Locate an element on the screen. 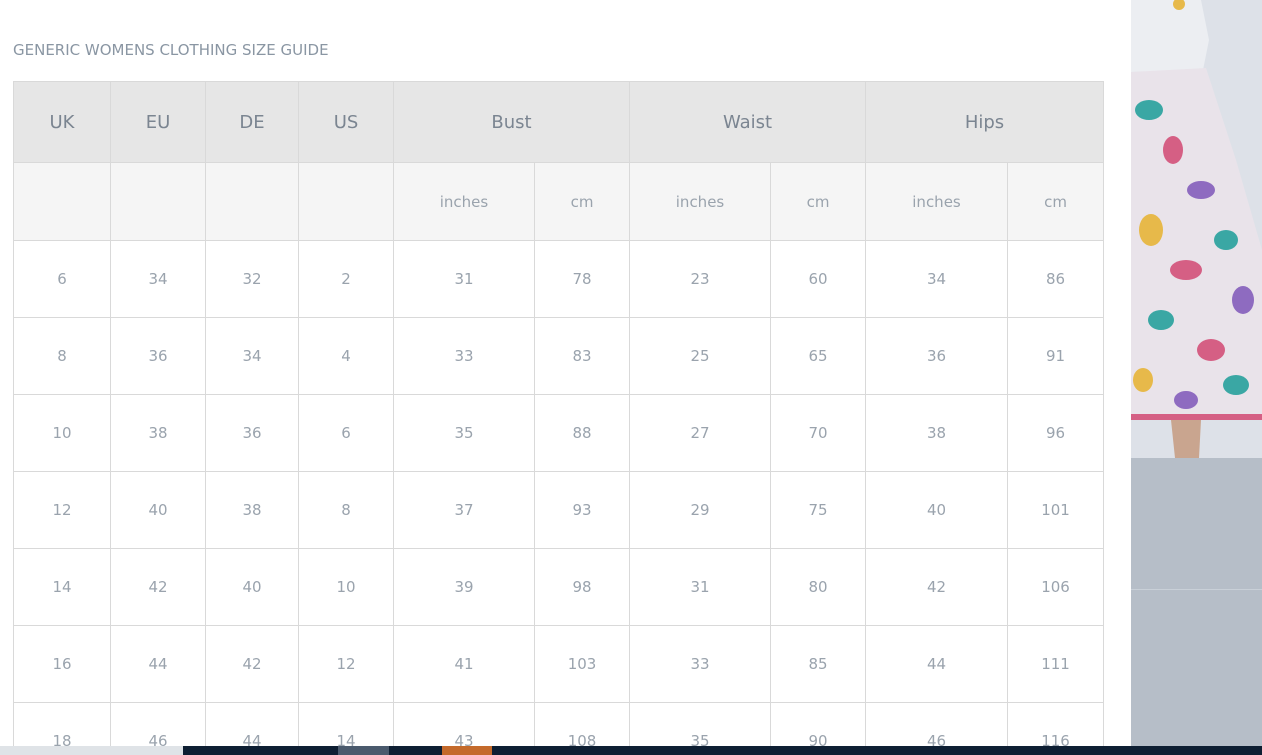  cell-hips-inches: 38 is located at coordinates (937, 433).